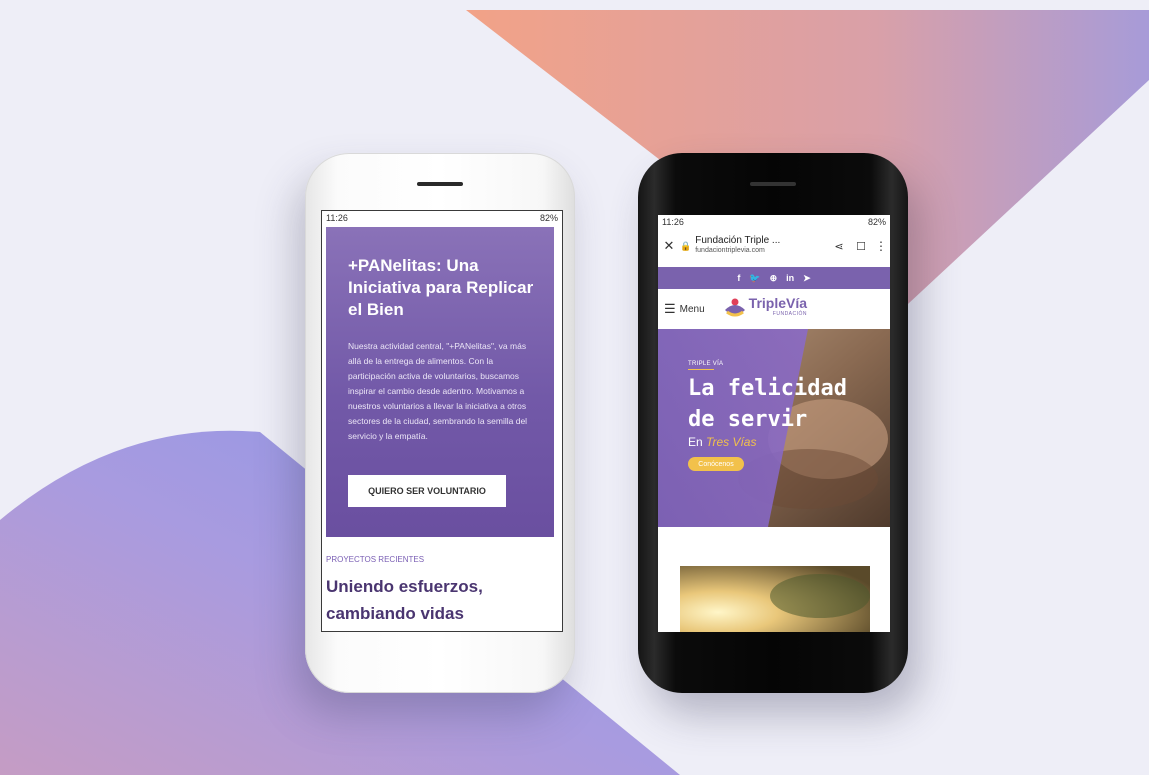 This screenshot has width=1149, height=775. Describe the element at coordinates (731, 442) in the screenshot. I see `hero-subtitle-highlight: Tres Vías` at that location.